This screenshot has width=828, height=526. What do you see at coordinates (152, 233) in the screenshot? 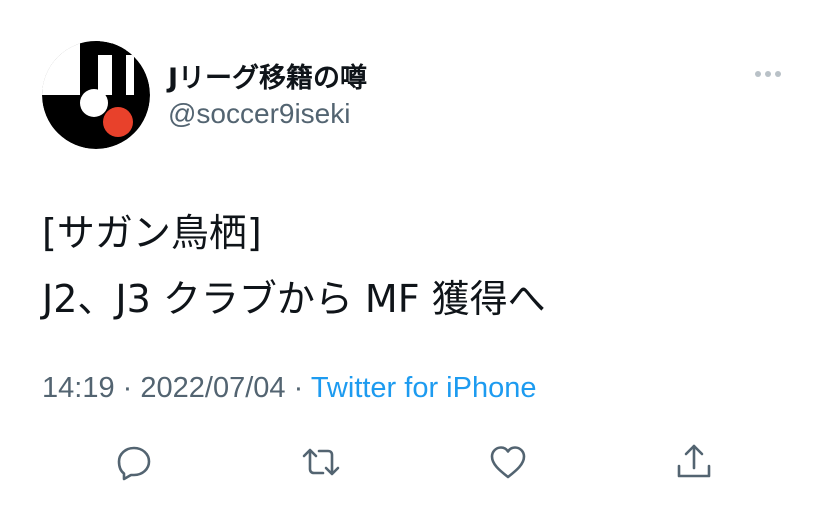
I see `tweet-text-line-1: [サガン鳥栖]` at bounding box center [152, 233].